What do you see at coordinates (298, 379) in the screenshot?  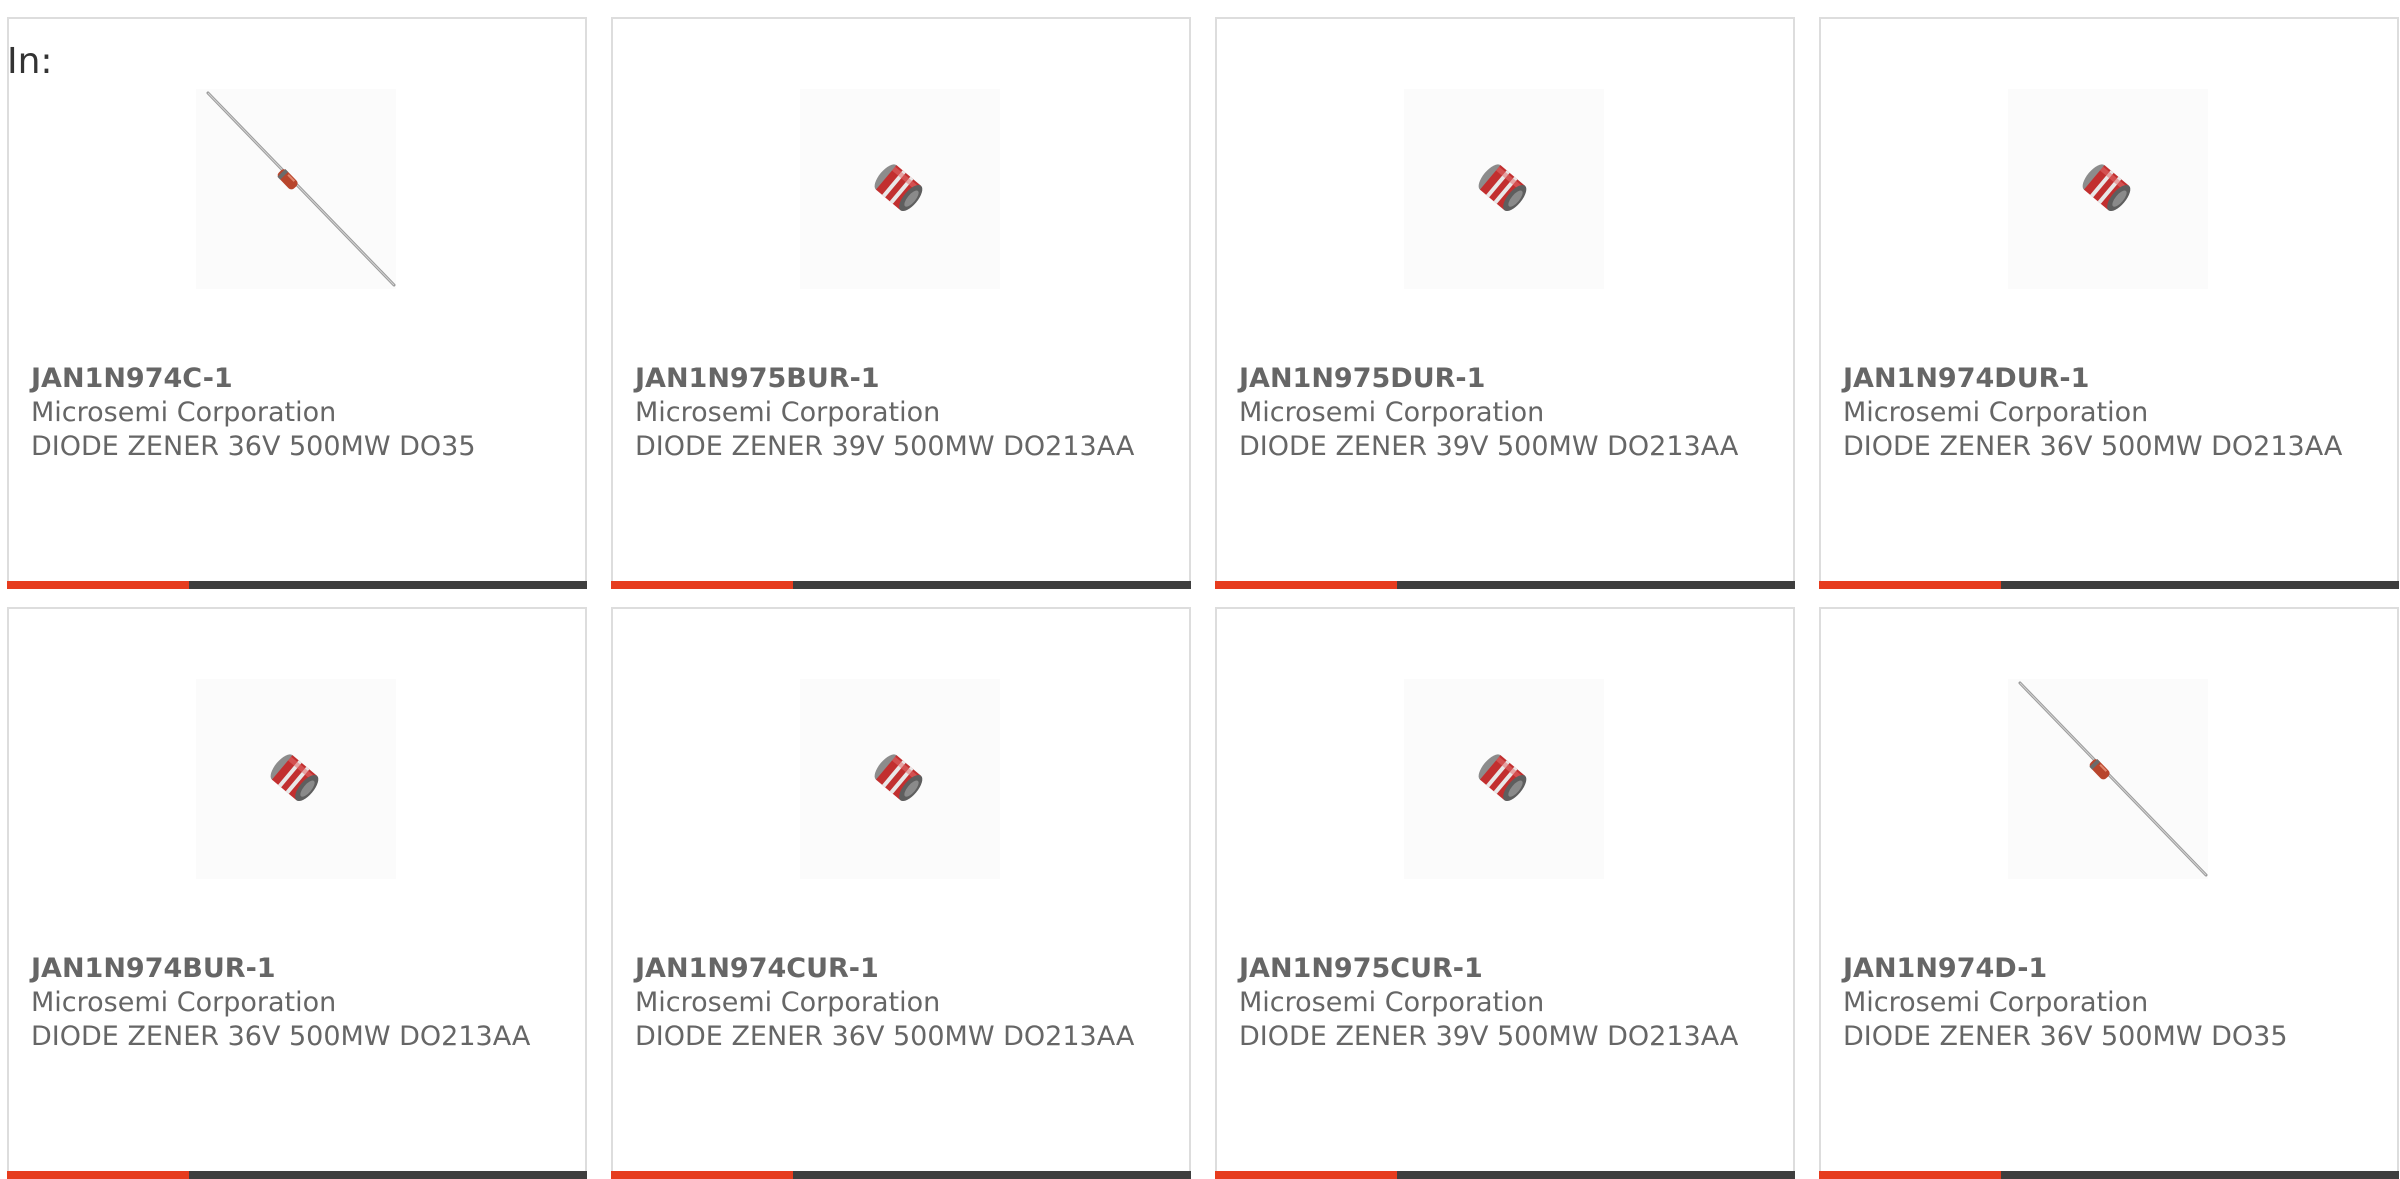 I see `part-number-link: JAN1N974C-1` at bounding box center [298, 379].